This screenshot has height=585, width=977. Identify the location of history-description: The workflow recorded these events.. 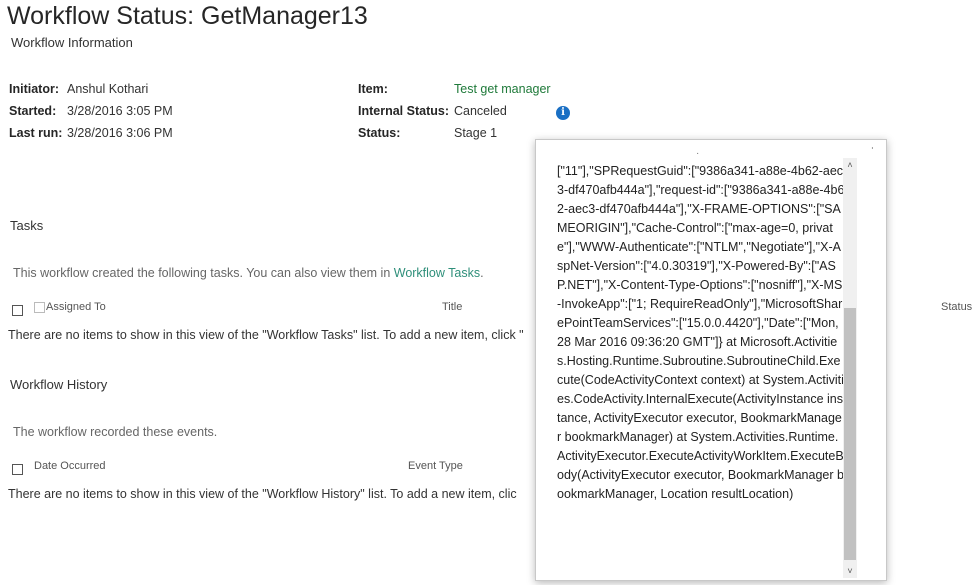
(115, 432).